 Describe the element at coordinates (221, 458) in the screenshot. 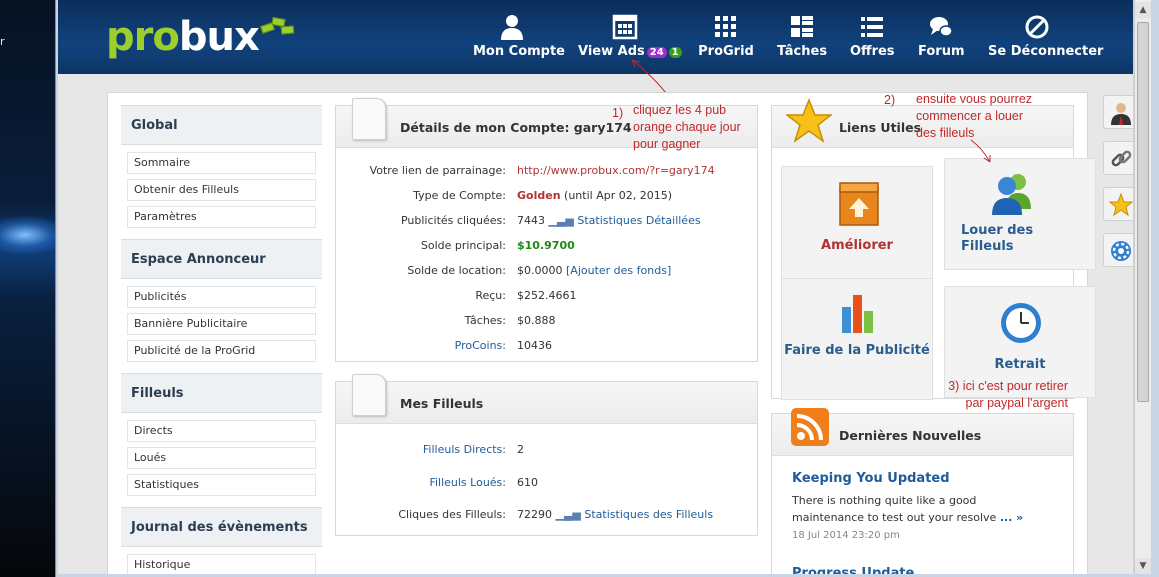

I see `sidebar-item-loues: Loués` at that location.